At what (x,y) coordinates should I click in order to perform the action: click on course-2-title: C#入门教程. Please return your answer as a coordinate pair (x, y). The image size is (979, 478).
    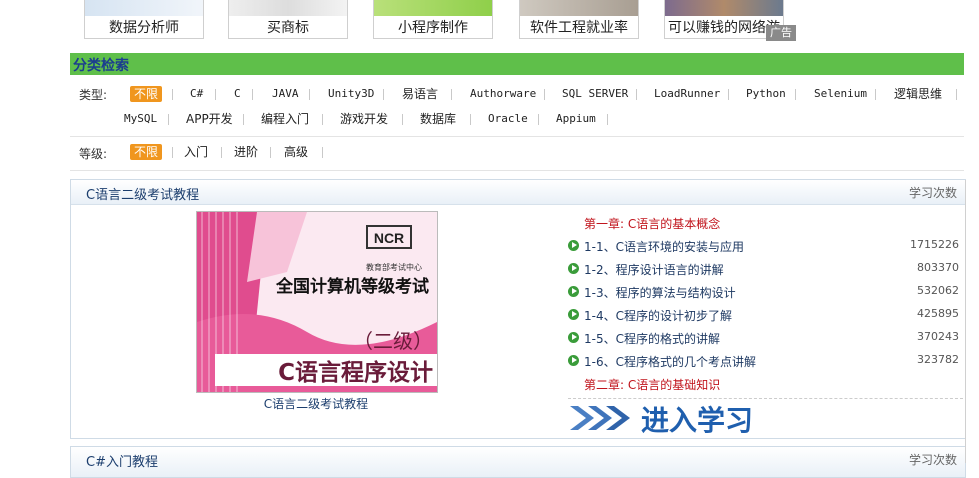
    Looking at the image, I should click on (122, 460).